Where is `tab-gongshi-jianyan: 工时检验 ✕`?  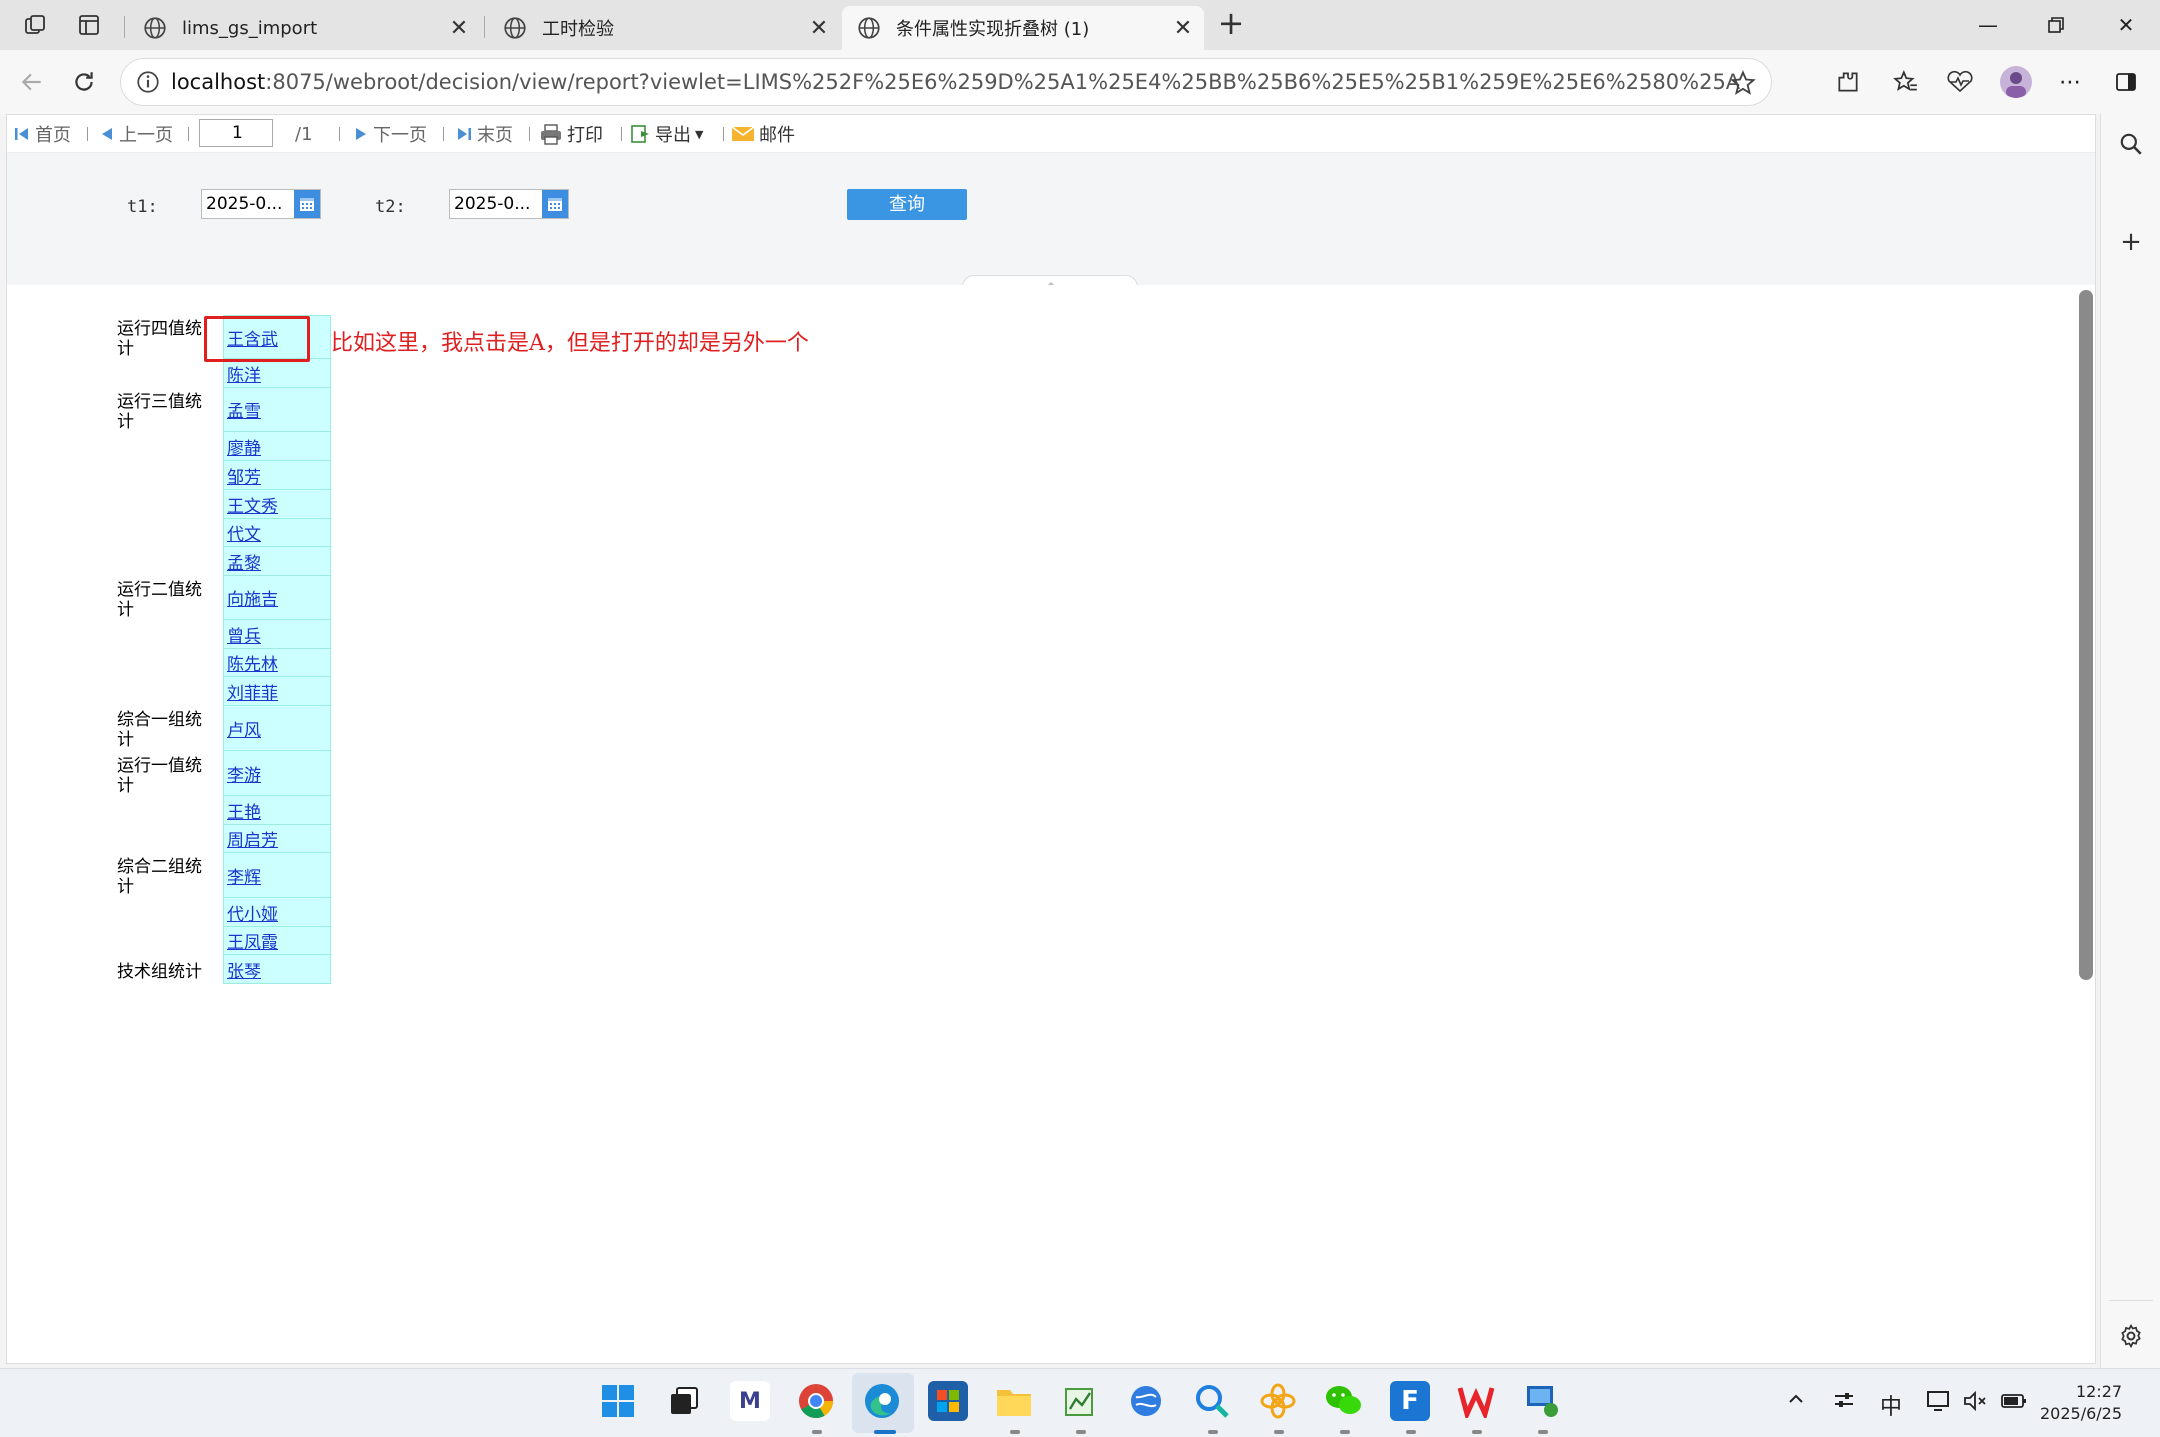
tab-gongshi-jianyan: 工时检验 ✕ is located at coordinates (664, 28).